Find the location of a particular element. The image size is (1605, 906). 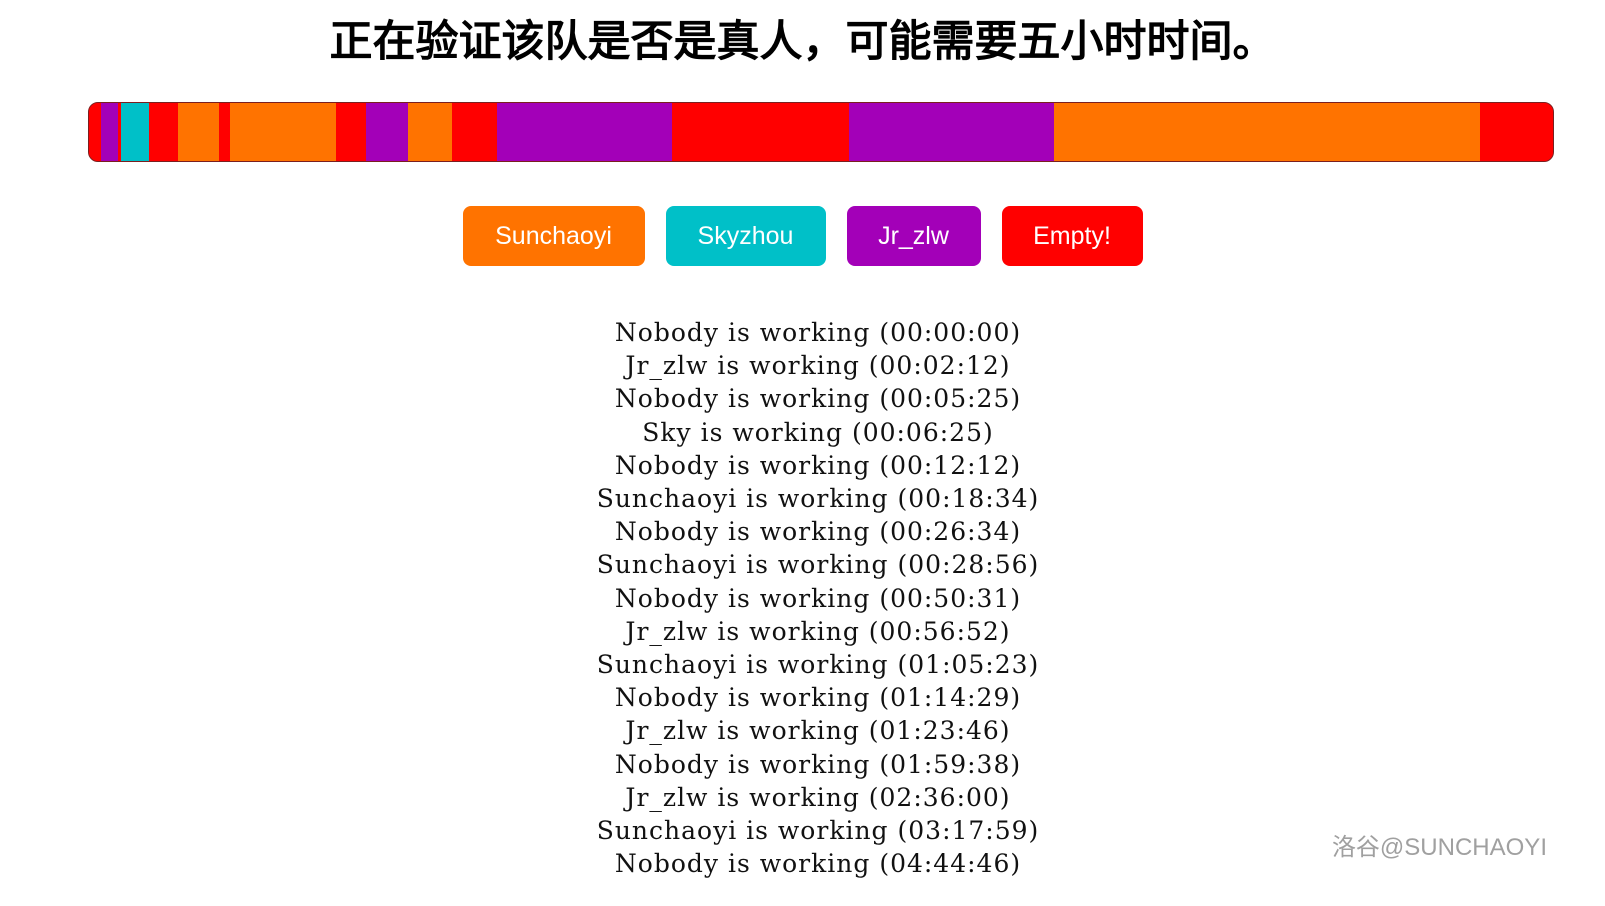

log-line: Sunchaoyi is working (01:05:23) is located at coordinates (818, 665).